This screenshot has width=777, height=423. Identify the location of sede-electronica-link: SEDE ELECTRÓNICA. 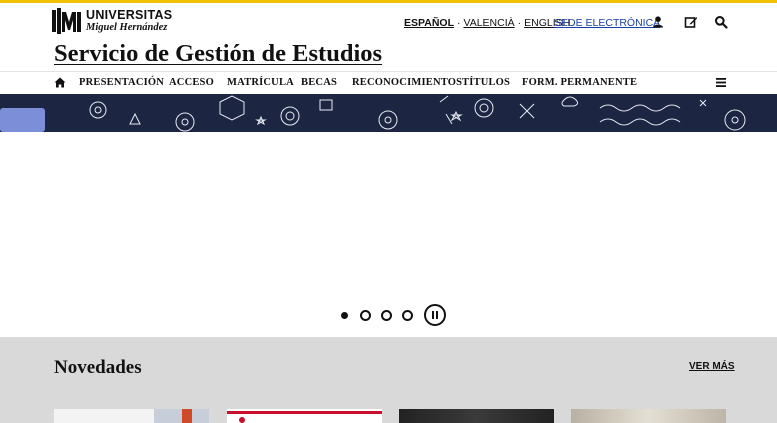
(607, 23).